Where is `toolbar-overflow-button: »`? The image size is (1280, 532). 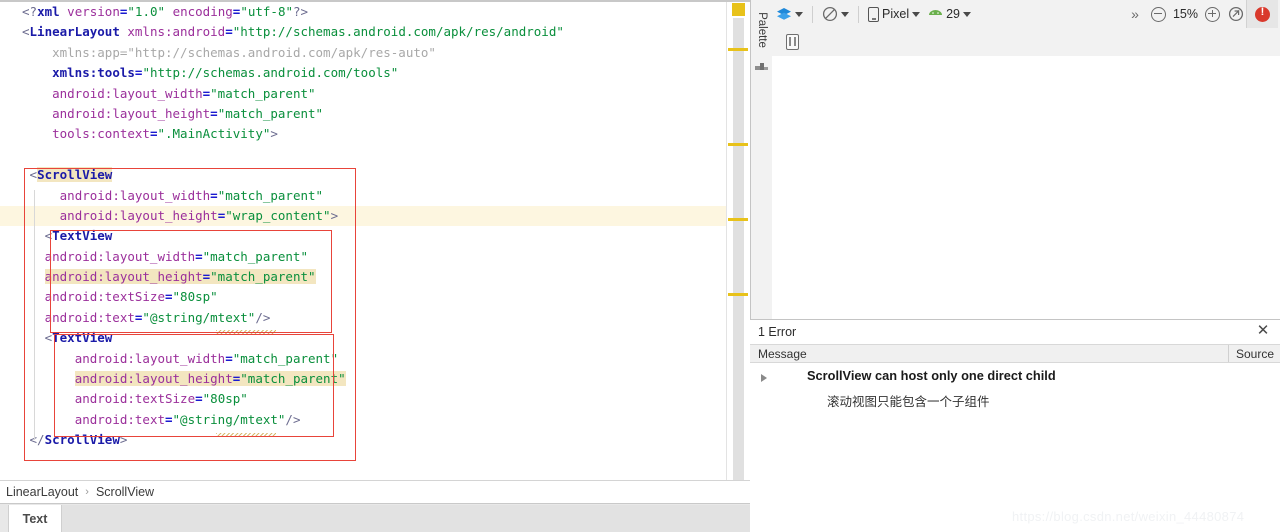 toolbar-overflow-button: » is located at coordinates (1137, 14).